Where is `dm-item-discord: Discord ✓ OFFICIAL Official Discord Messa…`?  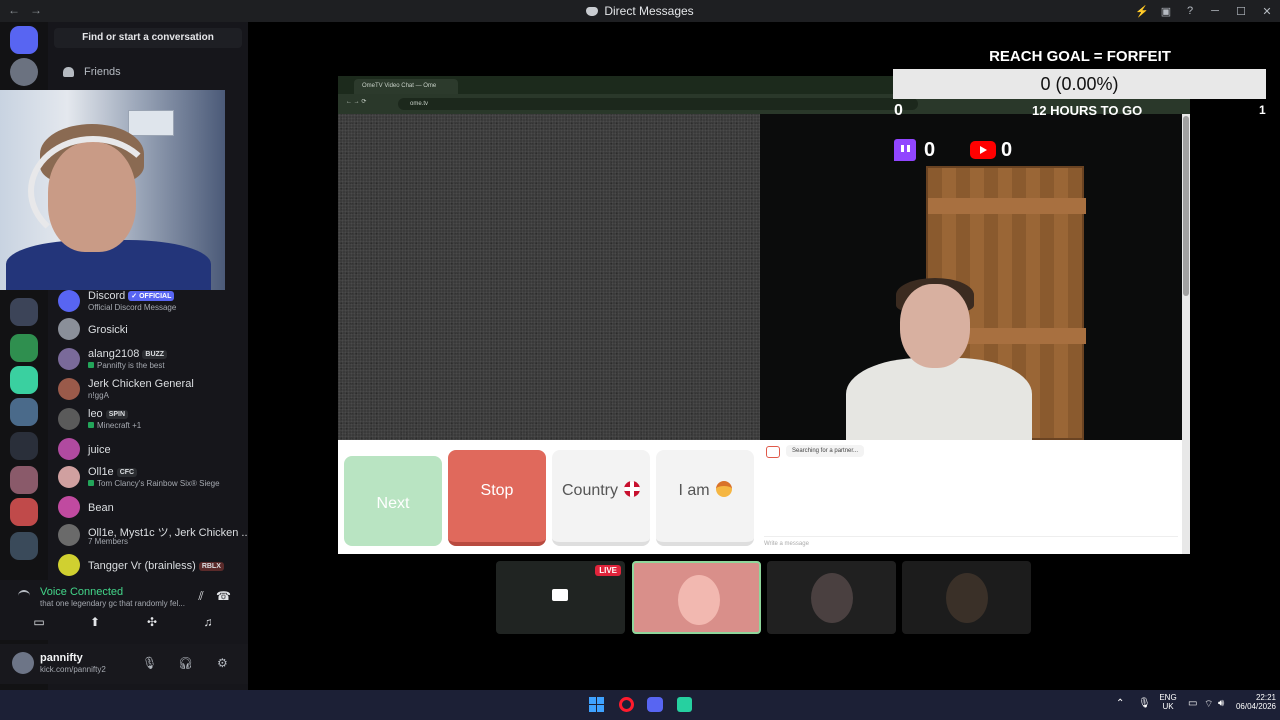 dm-item-discord: Discord ✓ OFFICIAL Official Discord Messa… is located at coordinates (153, 302).